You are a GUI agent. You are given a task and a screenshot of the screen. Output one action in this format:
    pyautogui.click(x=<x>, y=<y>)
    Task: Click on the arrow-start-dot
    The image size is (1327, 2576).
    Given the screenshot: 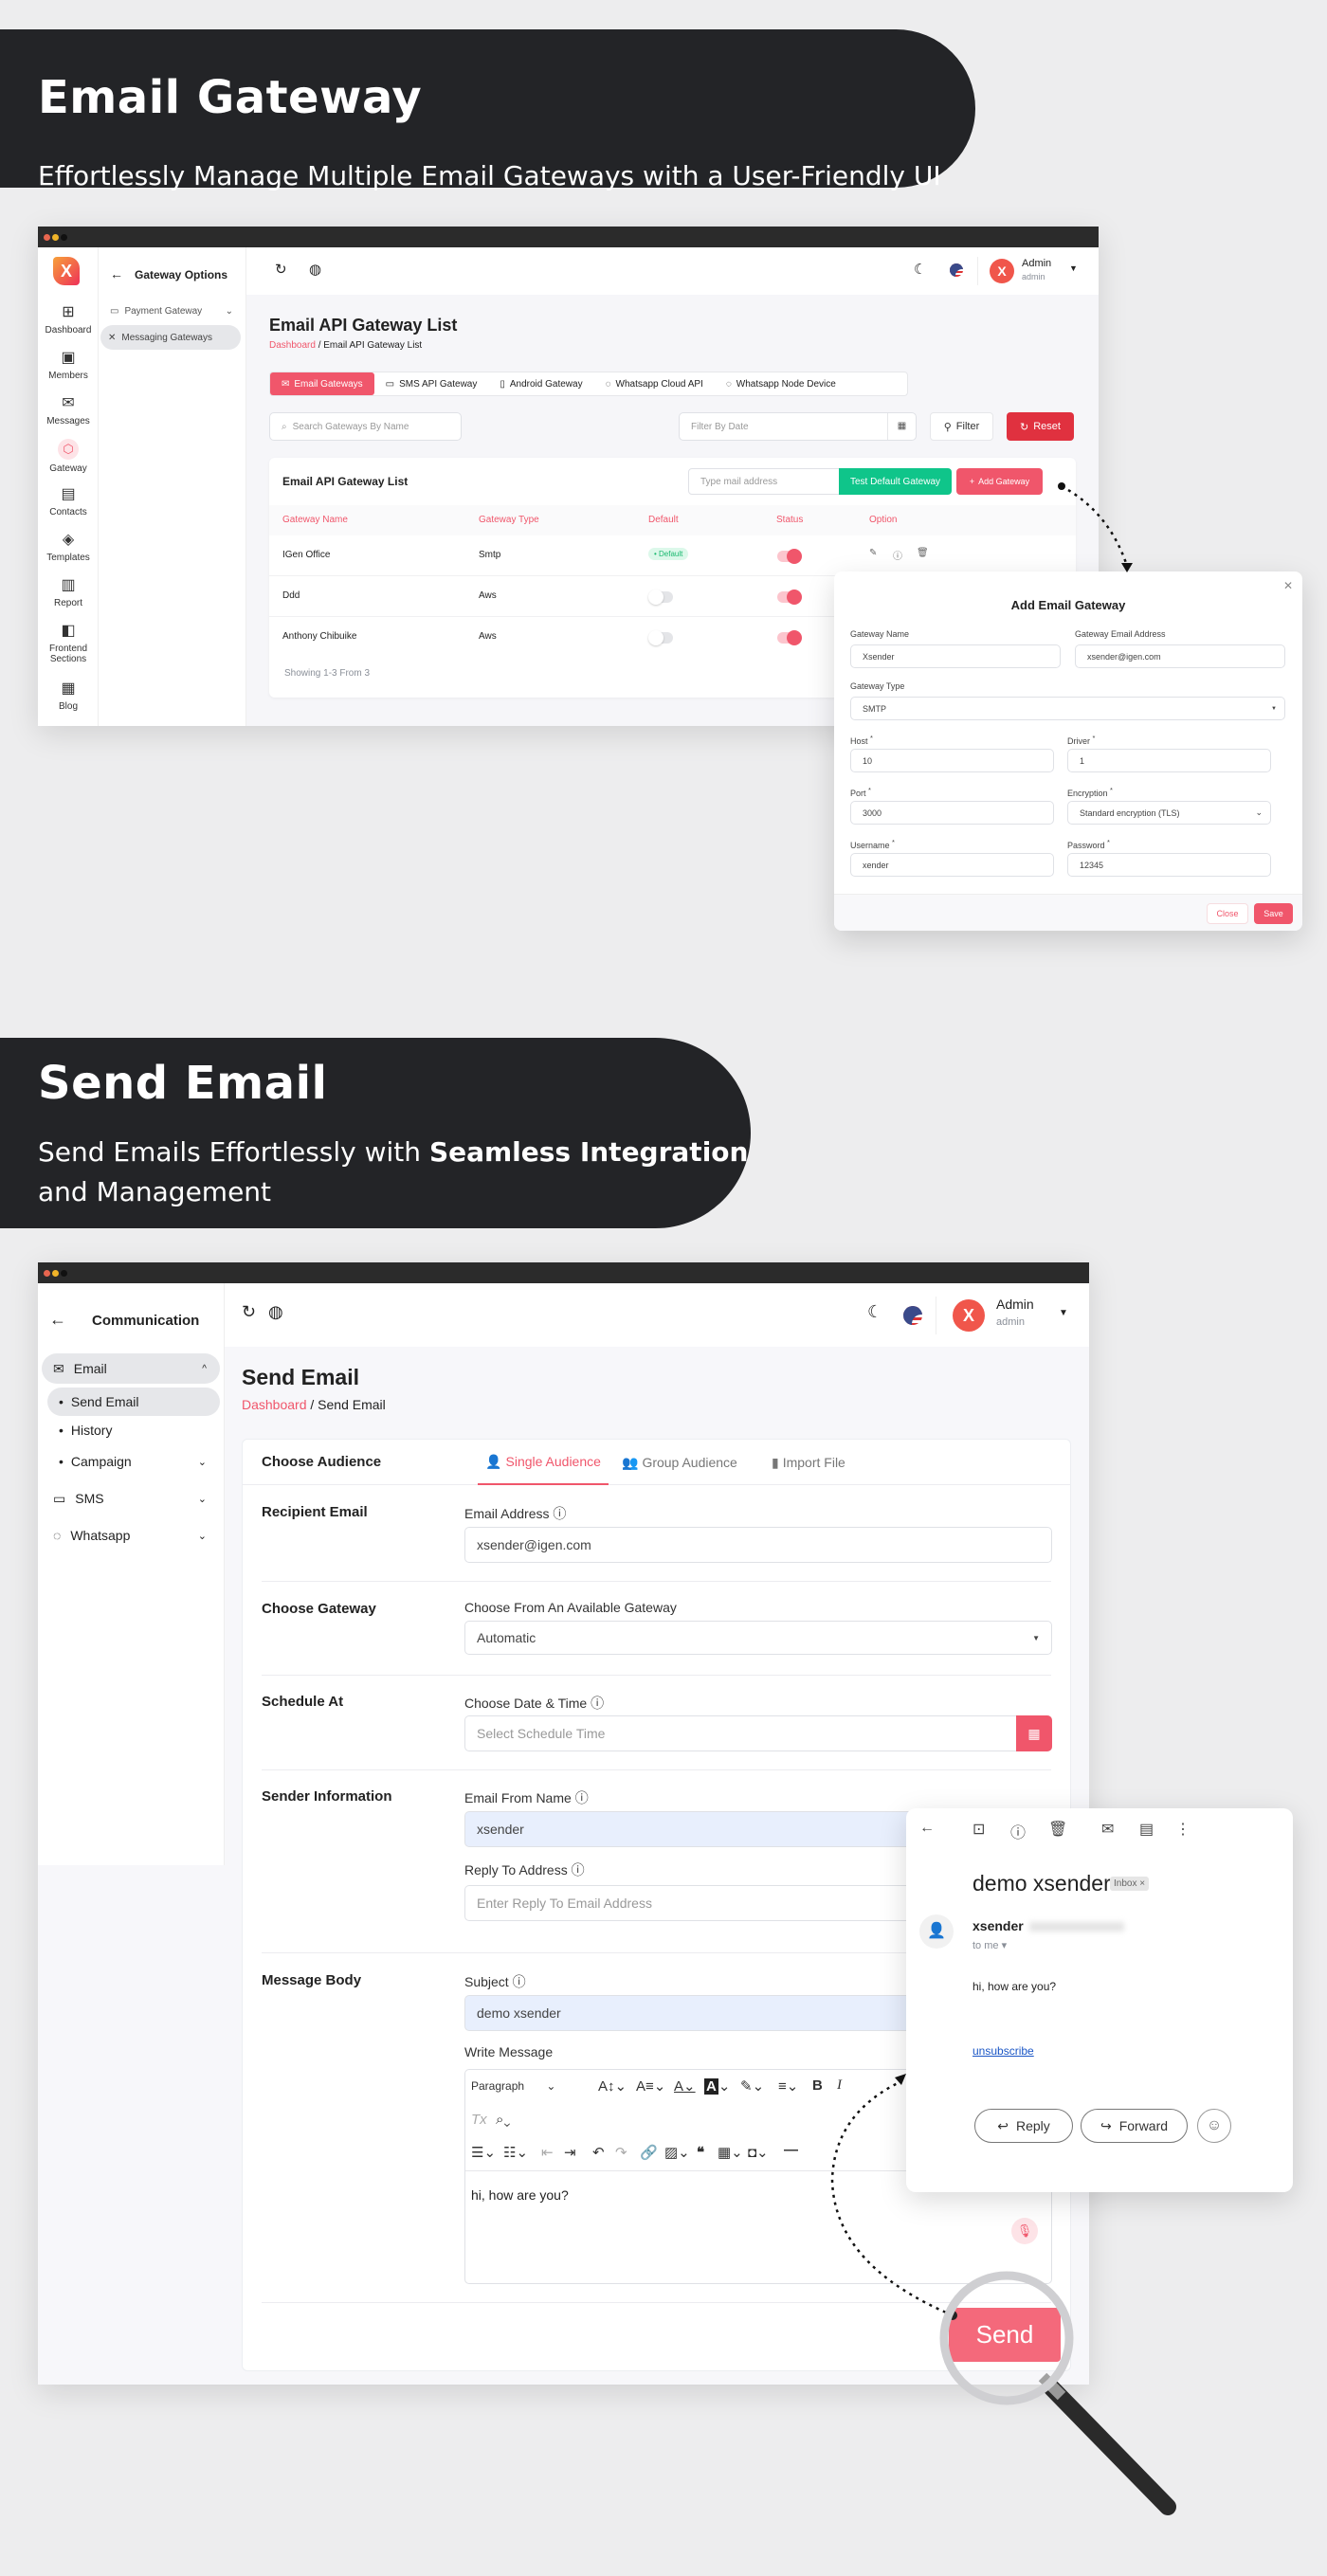 What is the action you would take?
    pyautogui.click(x=1061, y=486)
    